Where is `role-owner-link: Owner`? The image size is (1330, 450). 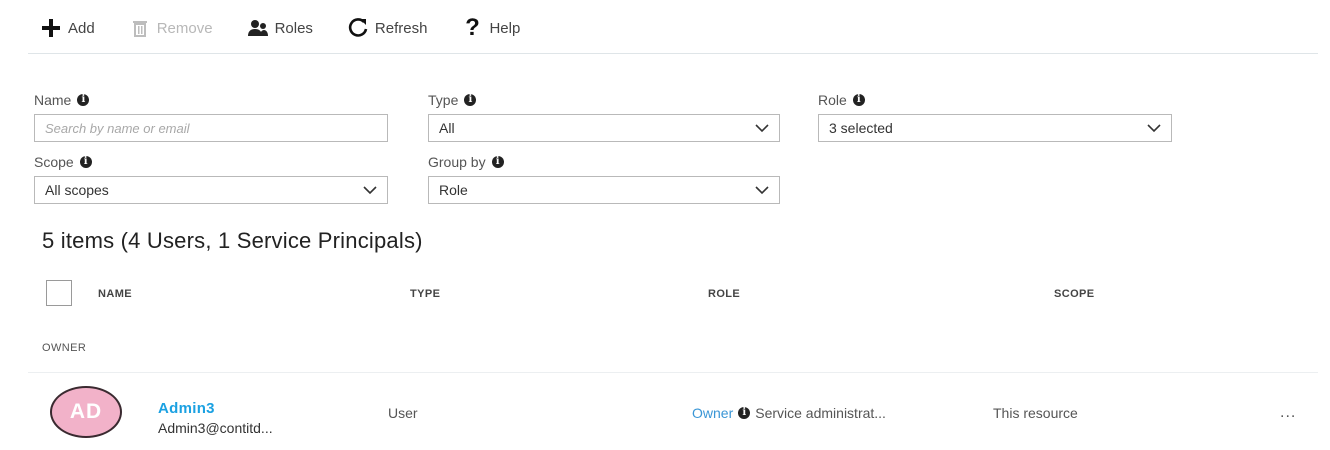
role-owner-link: Owner is located at coordinates (712, 413).